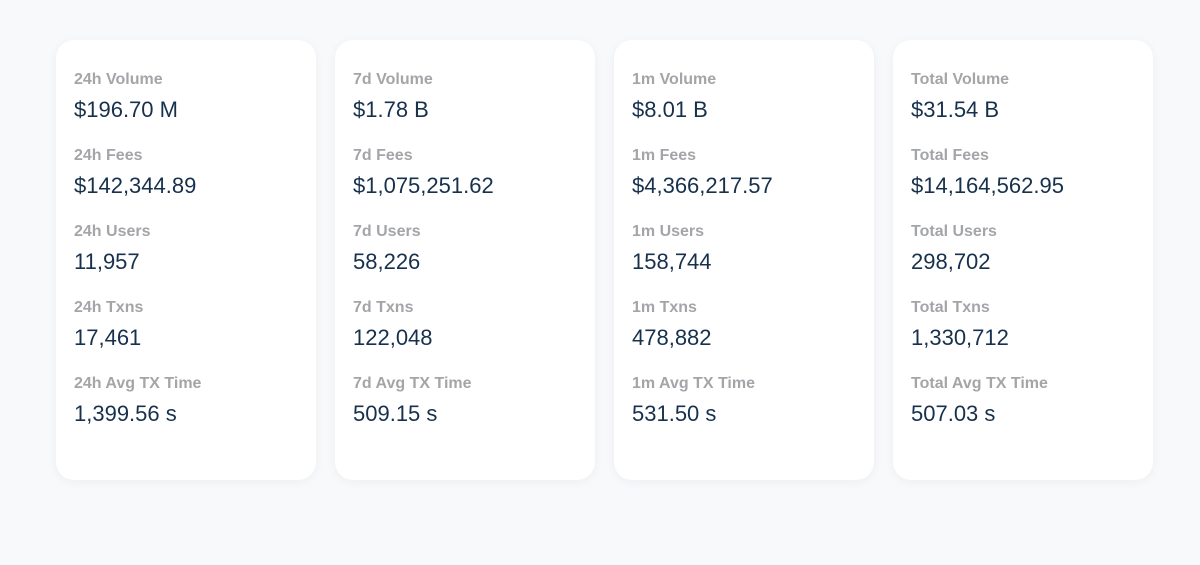 Image resolution: width=1200 pixels, height=565 pixels. I want to click on stat-label: 1m Fees, so click(664, 155).